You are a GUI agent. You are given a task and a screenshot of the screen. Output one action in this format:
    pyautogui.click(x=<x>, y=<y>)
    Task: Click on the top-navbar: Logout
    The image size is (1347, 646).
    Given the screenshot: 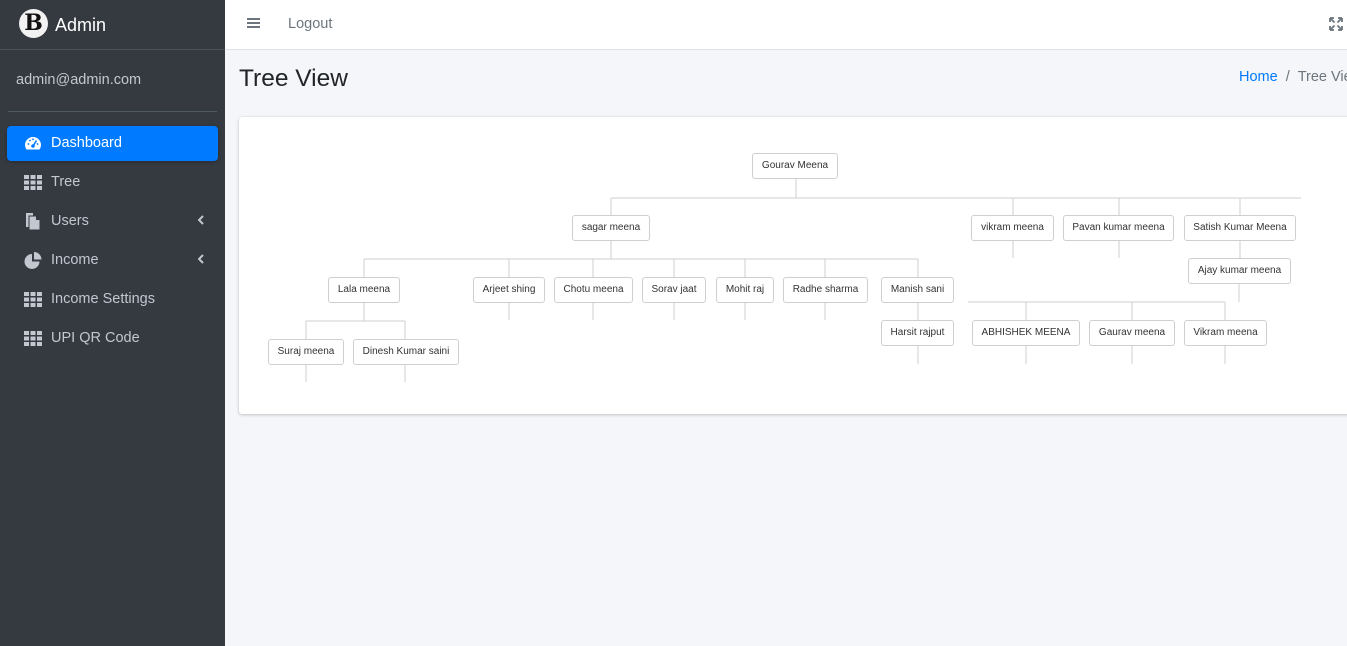 What is the action you would take?
    pyautogui.click(x=786, y=25)
    